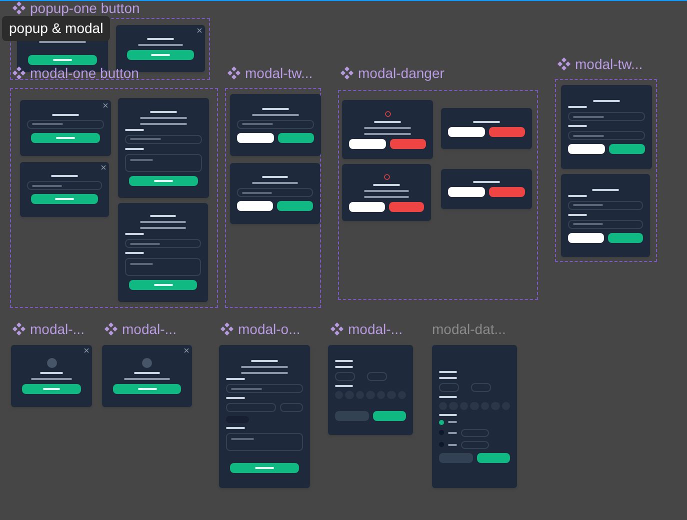  I want to click on frame-label: modal-danger, so click(401, 73).